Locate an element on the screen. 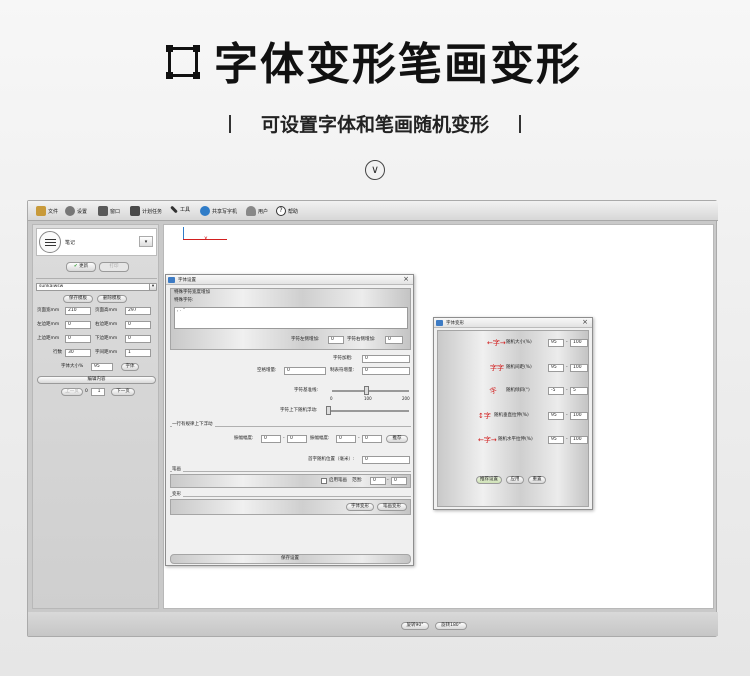 This screenshot has width=750, height=676. vstretch-to-input: 100 is located at coordinates (579, 416).